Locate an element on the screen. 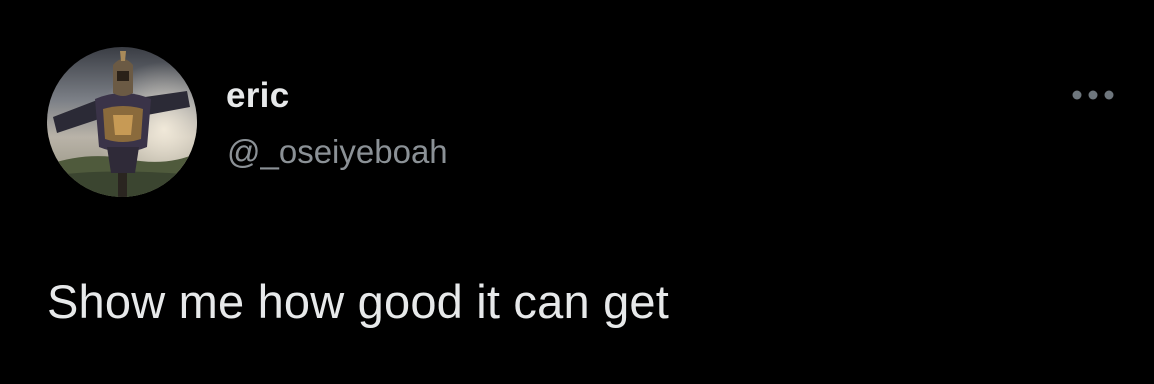 This screenshot has height=384, width=1154. author-display-name: eric is located at coordinates (257, 96).